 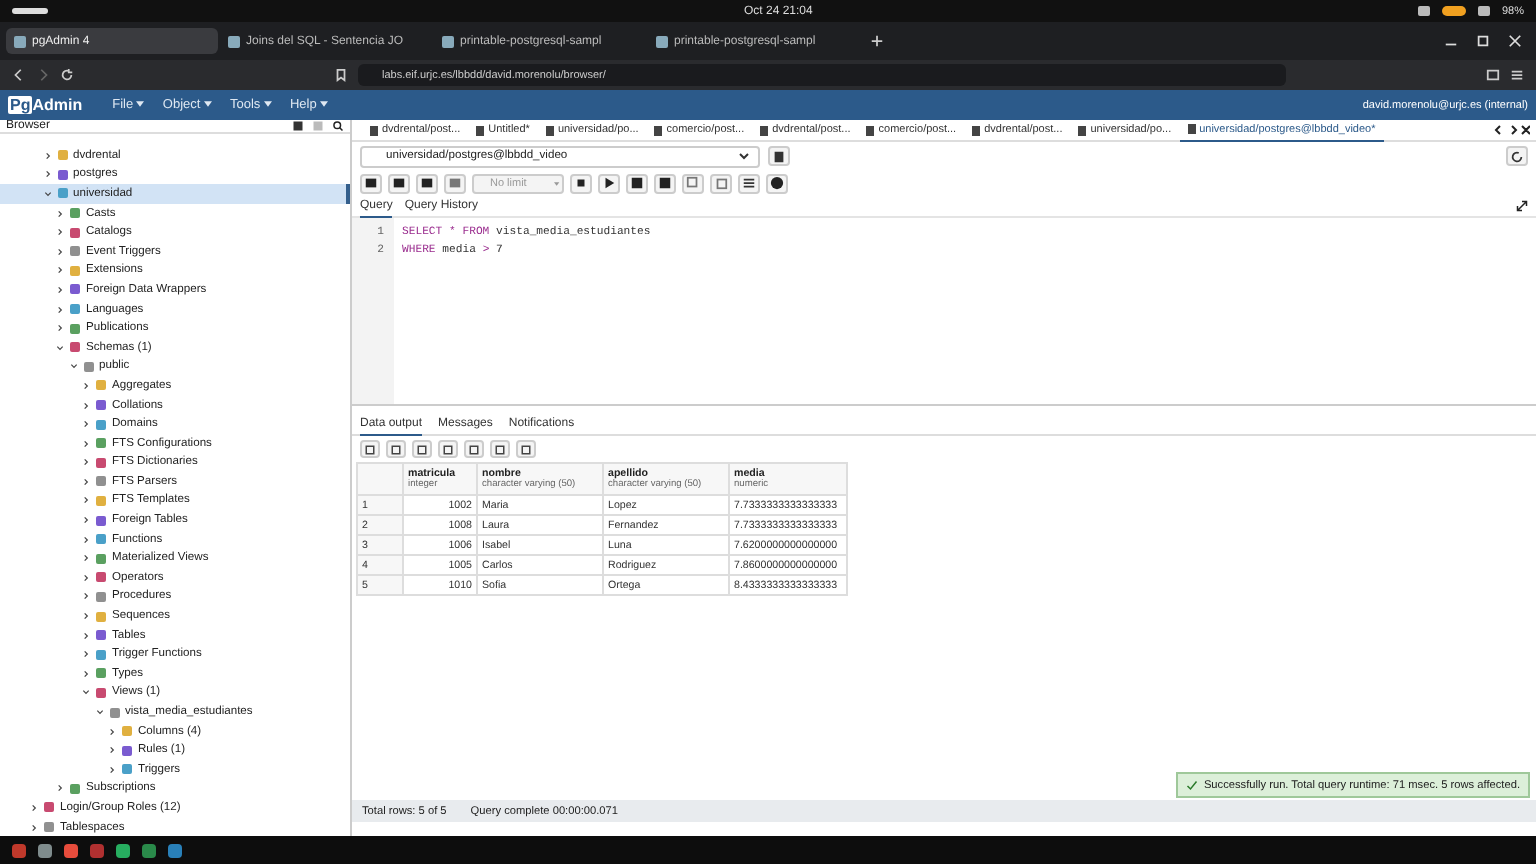 I want to click on folder-button, so click(x=371, y=183).